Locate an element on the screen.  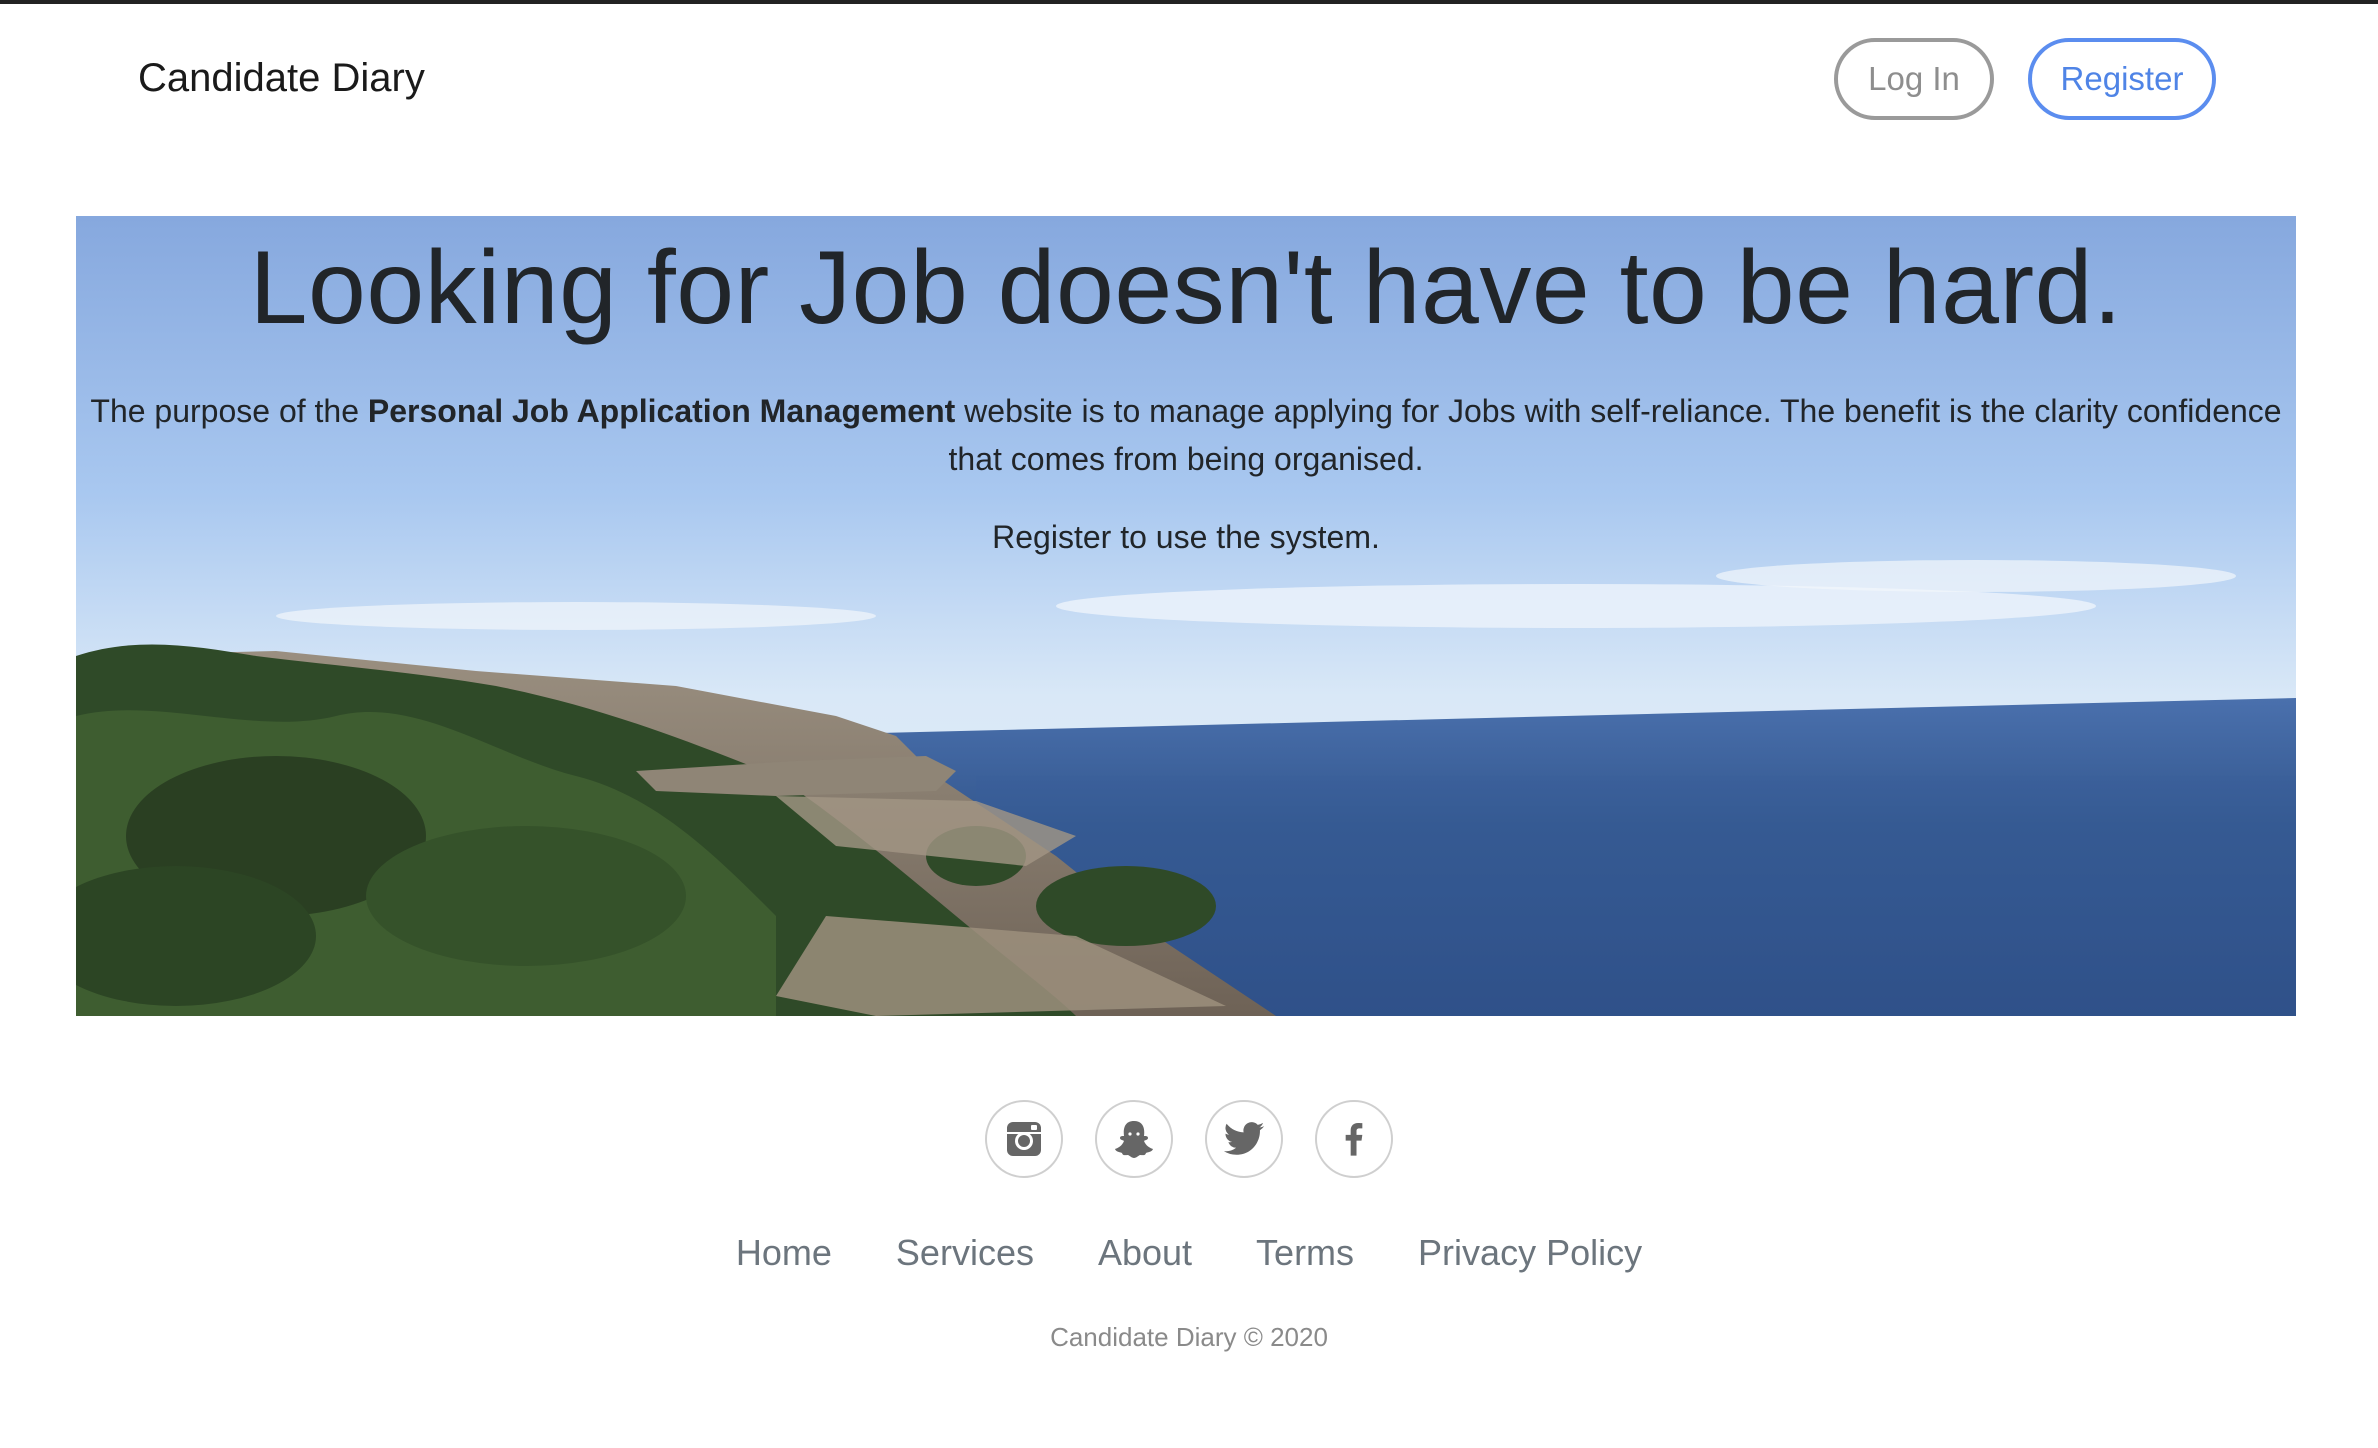
facebook-icon is located at coordinates (1354, 1139).